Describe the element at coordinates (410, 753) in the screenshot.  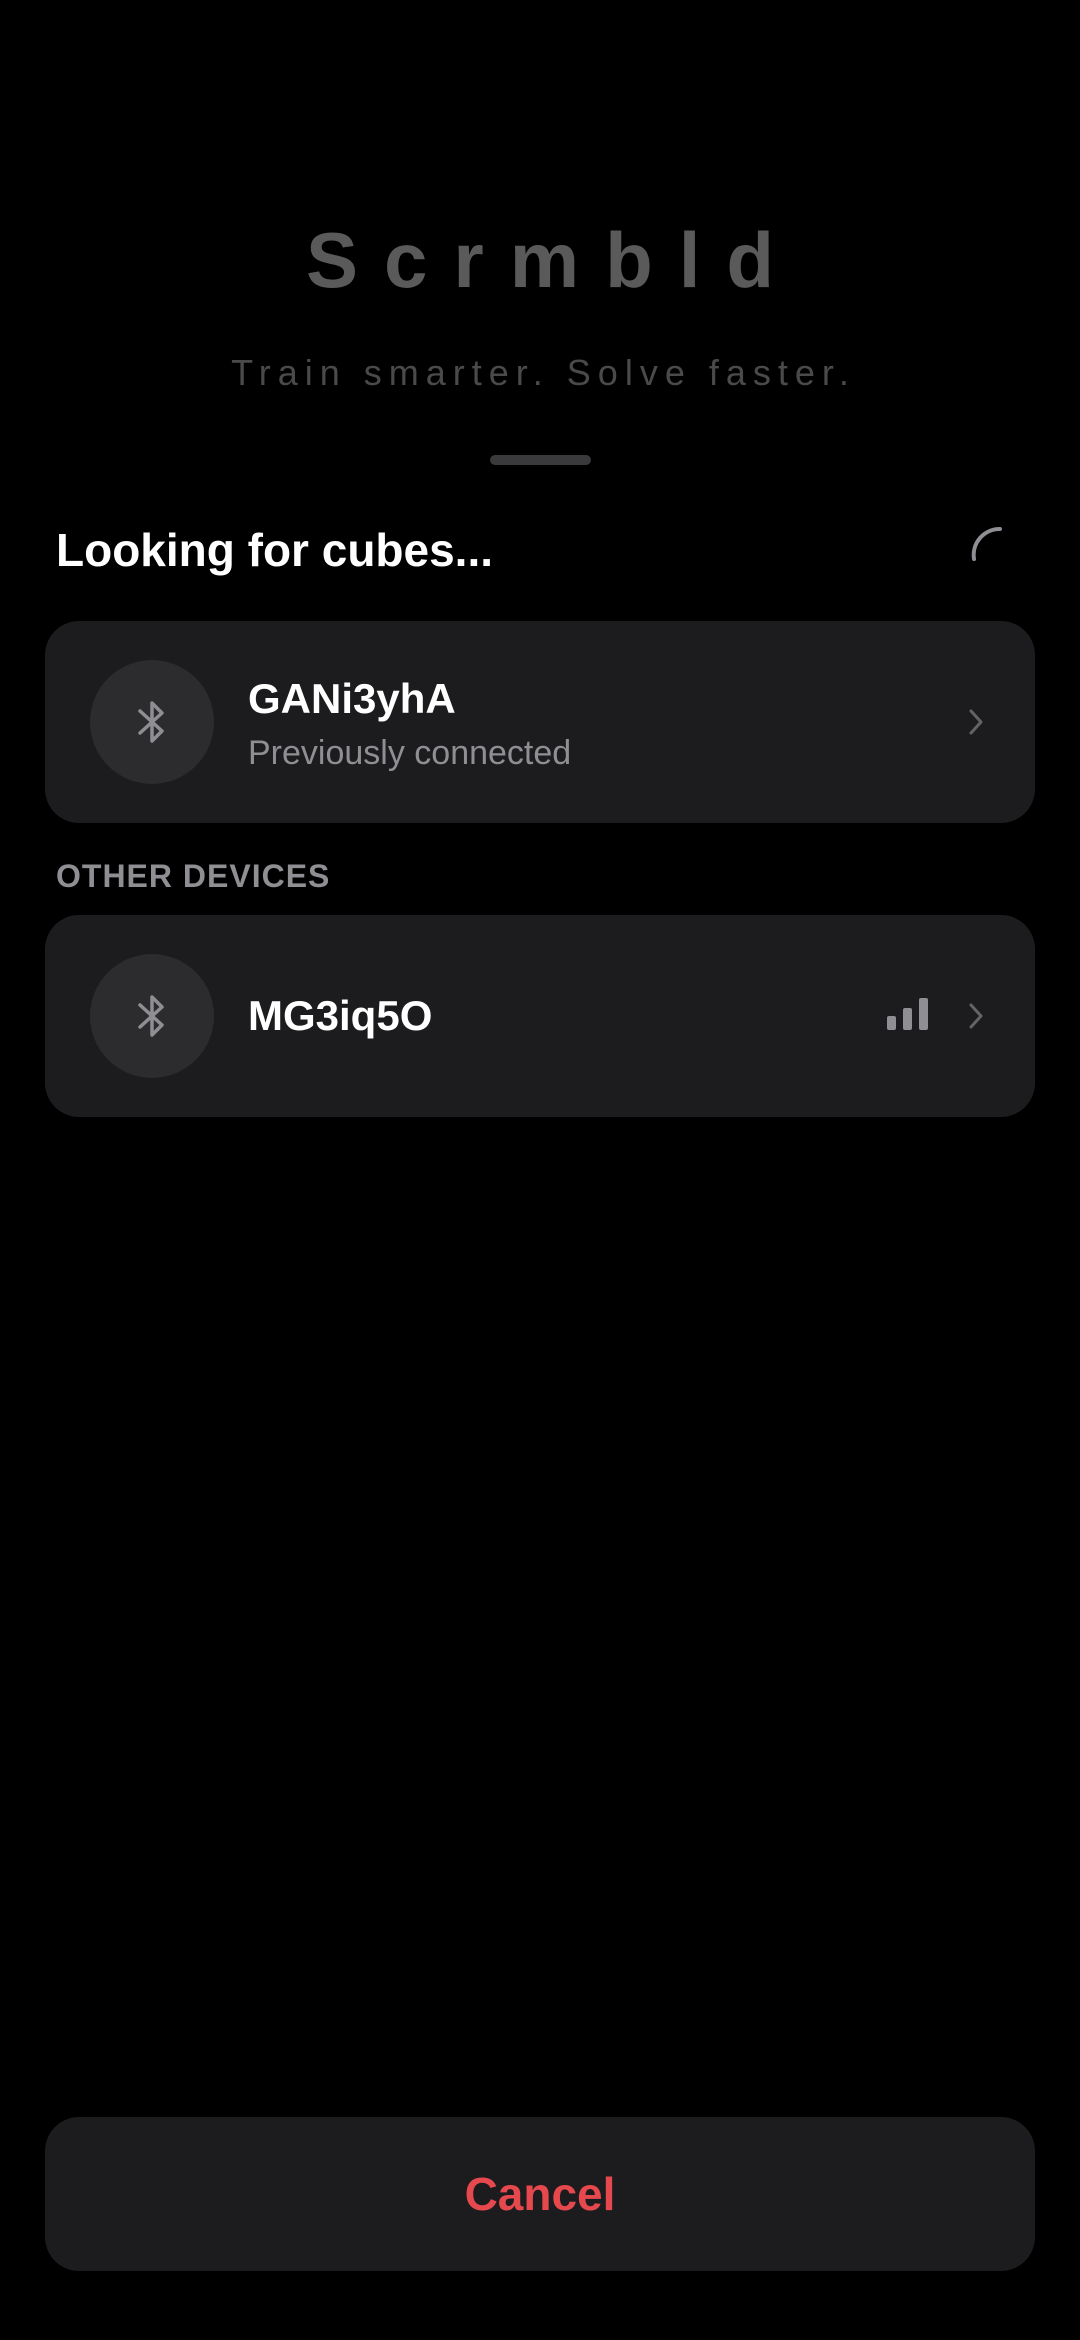
I see `device-status: Previously connected` at that location.